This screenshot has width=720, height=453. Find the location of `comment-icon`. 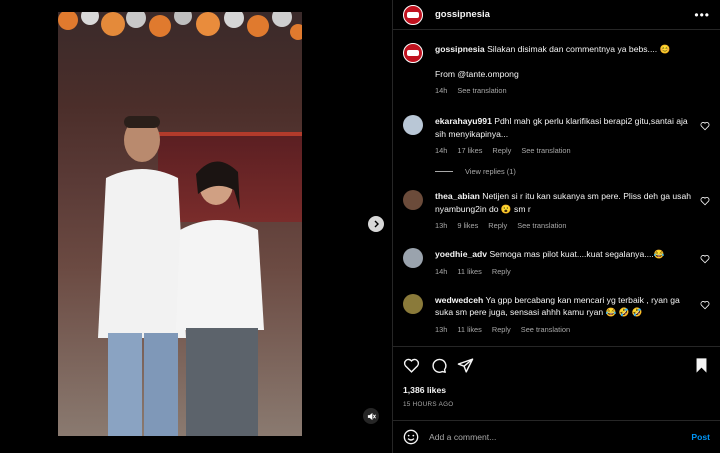

comment-icon is located at coordinates (438, 365).